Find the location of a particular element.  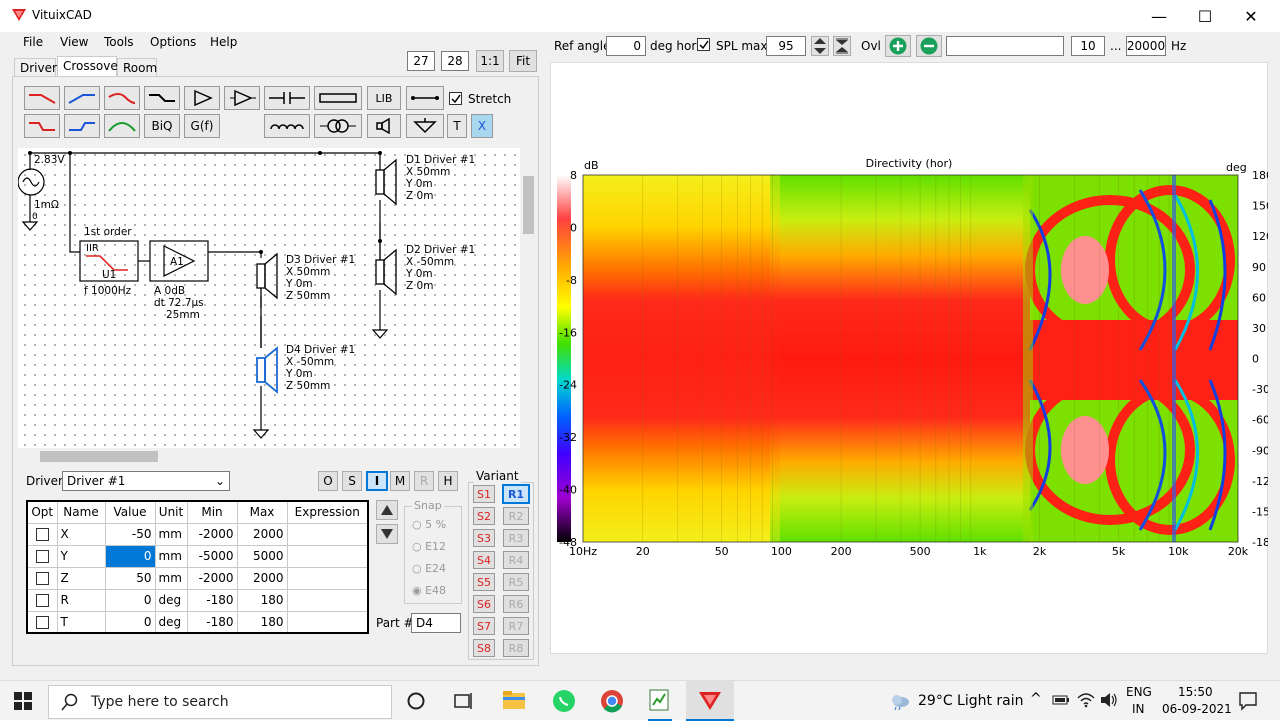

mode-s-button: S is located at coordinates (352, 481).